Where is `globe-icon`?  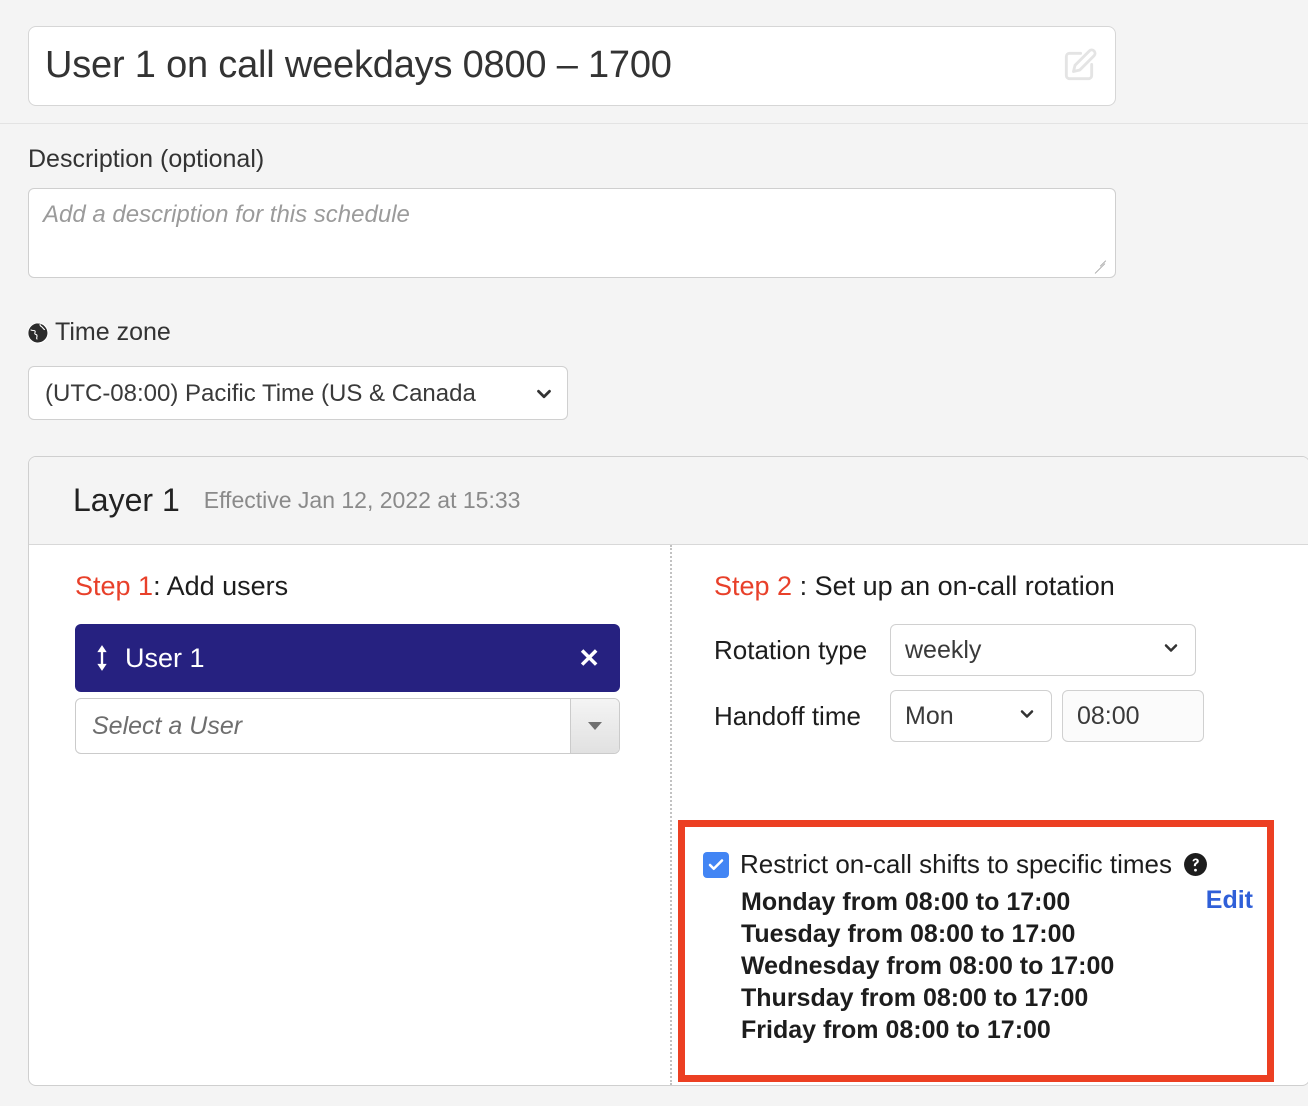 globe-icon is located at coordinates (38, 333).